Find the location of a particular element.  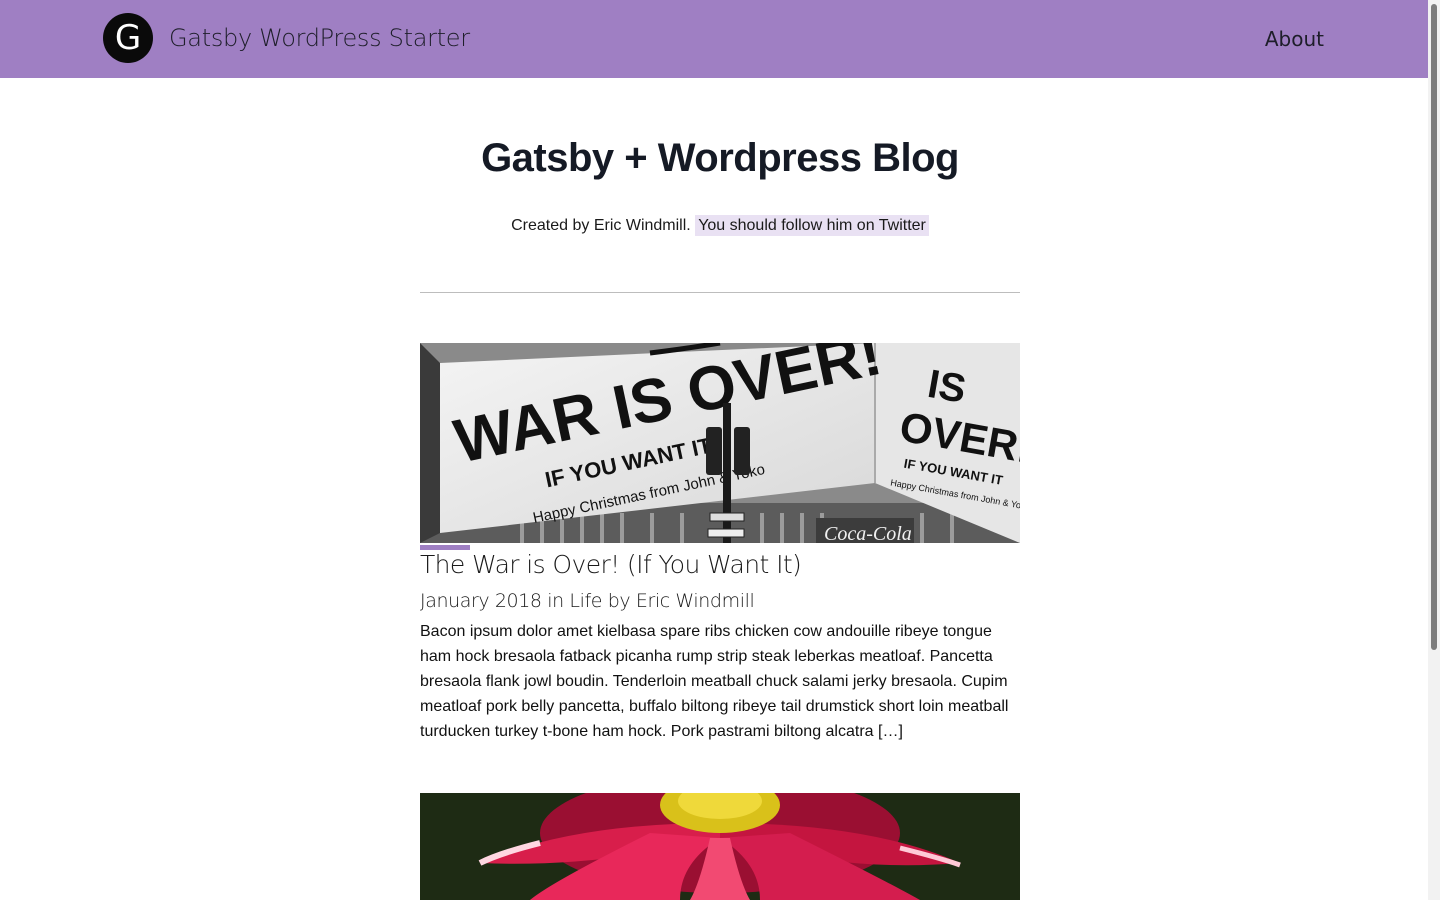

logo-letter: G is located at coordinates (128, 38).